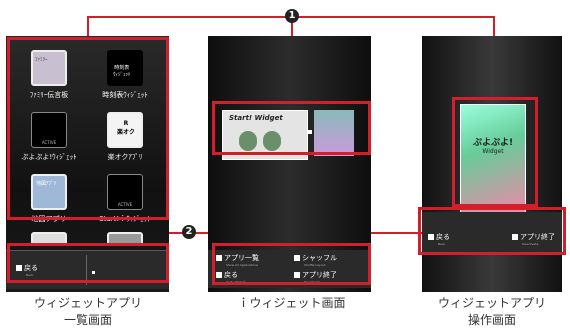 This screenshot has width=570, height=329. I want to click on callout-1-badge: 1, so click(292, 16).